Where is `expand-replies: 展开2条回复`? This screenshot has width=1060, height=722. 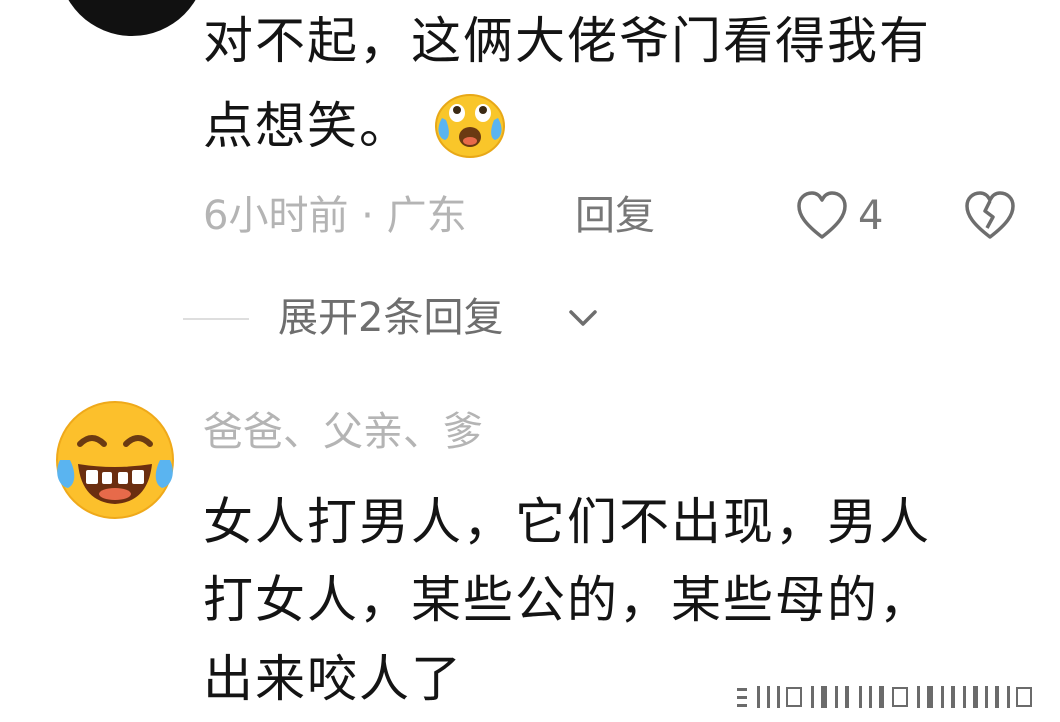 expand-replies: 展开2条回复 is located at coordinates (483, 318).